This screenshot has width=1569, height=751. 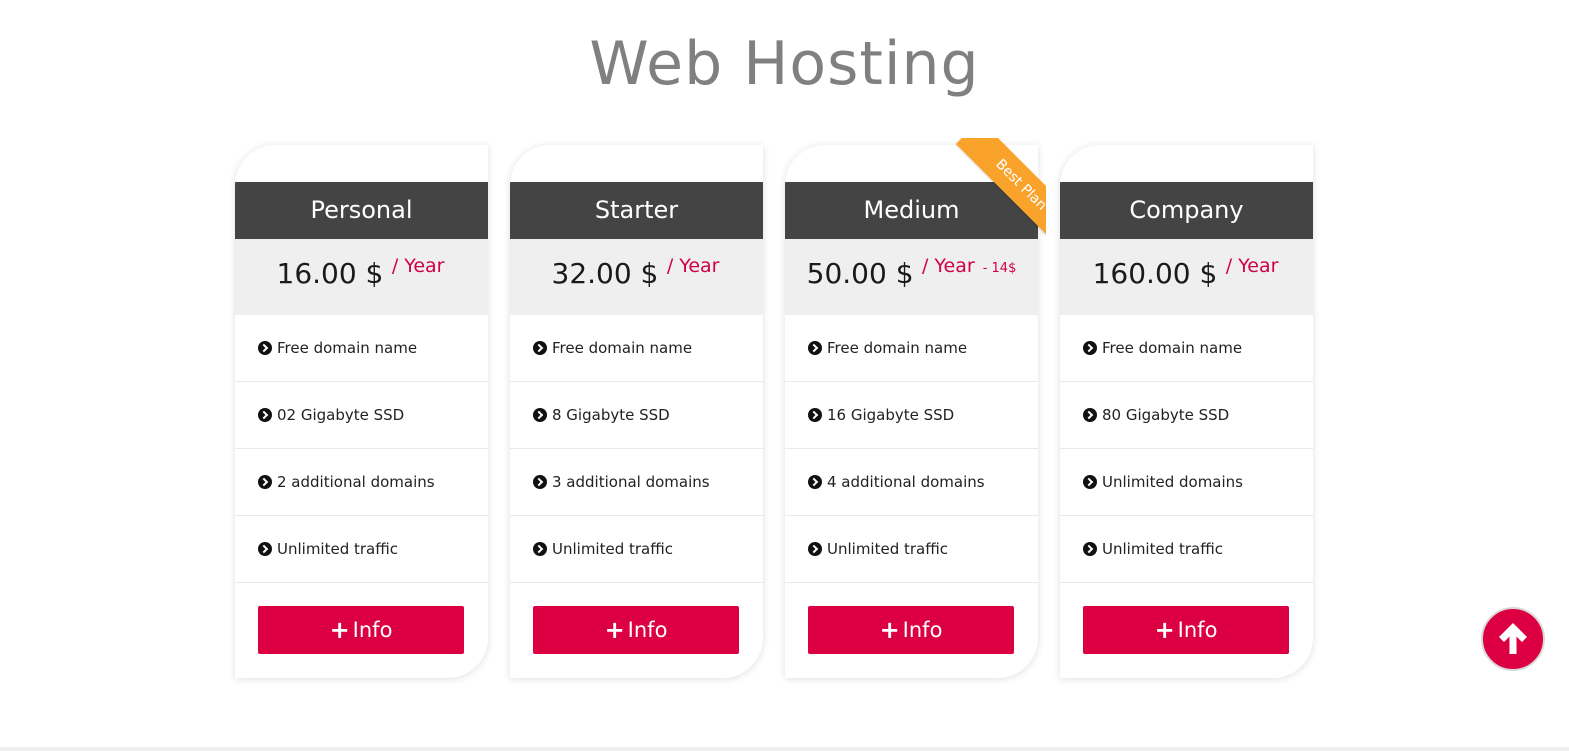 I want to click on plan-name: Starter, so click(x=636, y=210).